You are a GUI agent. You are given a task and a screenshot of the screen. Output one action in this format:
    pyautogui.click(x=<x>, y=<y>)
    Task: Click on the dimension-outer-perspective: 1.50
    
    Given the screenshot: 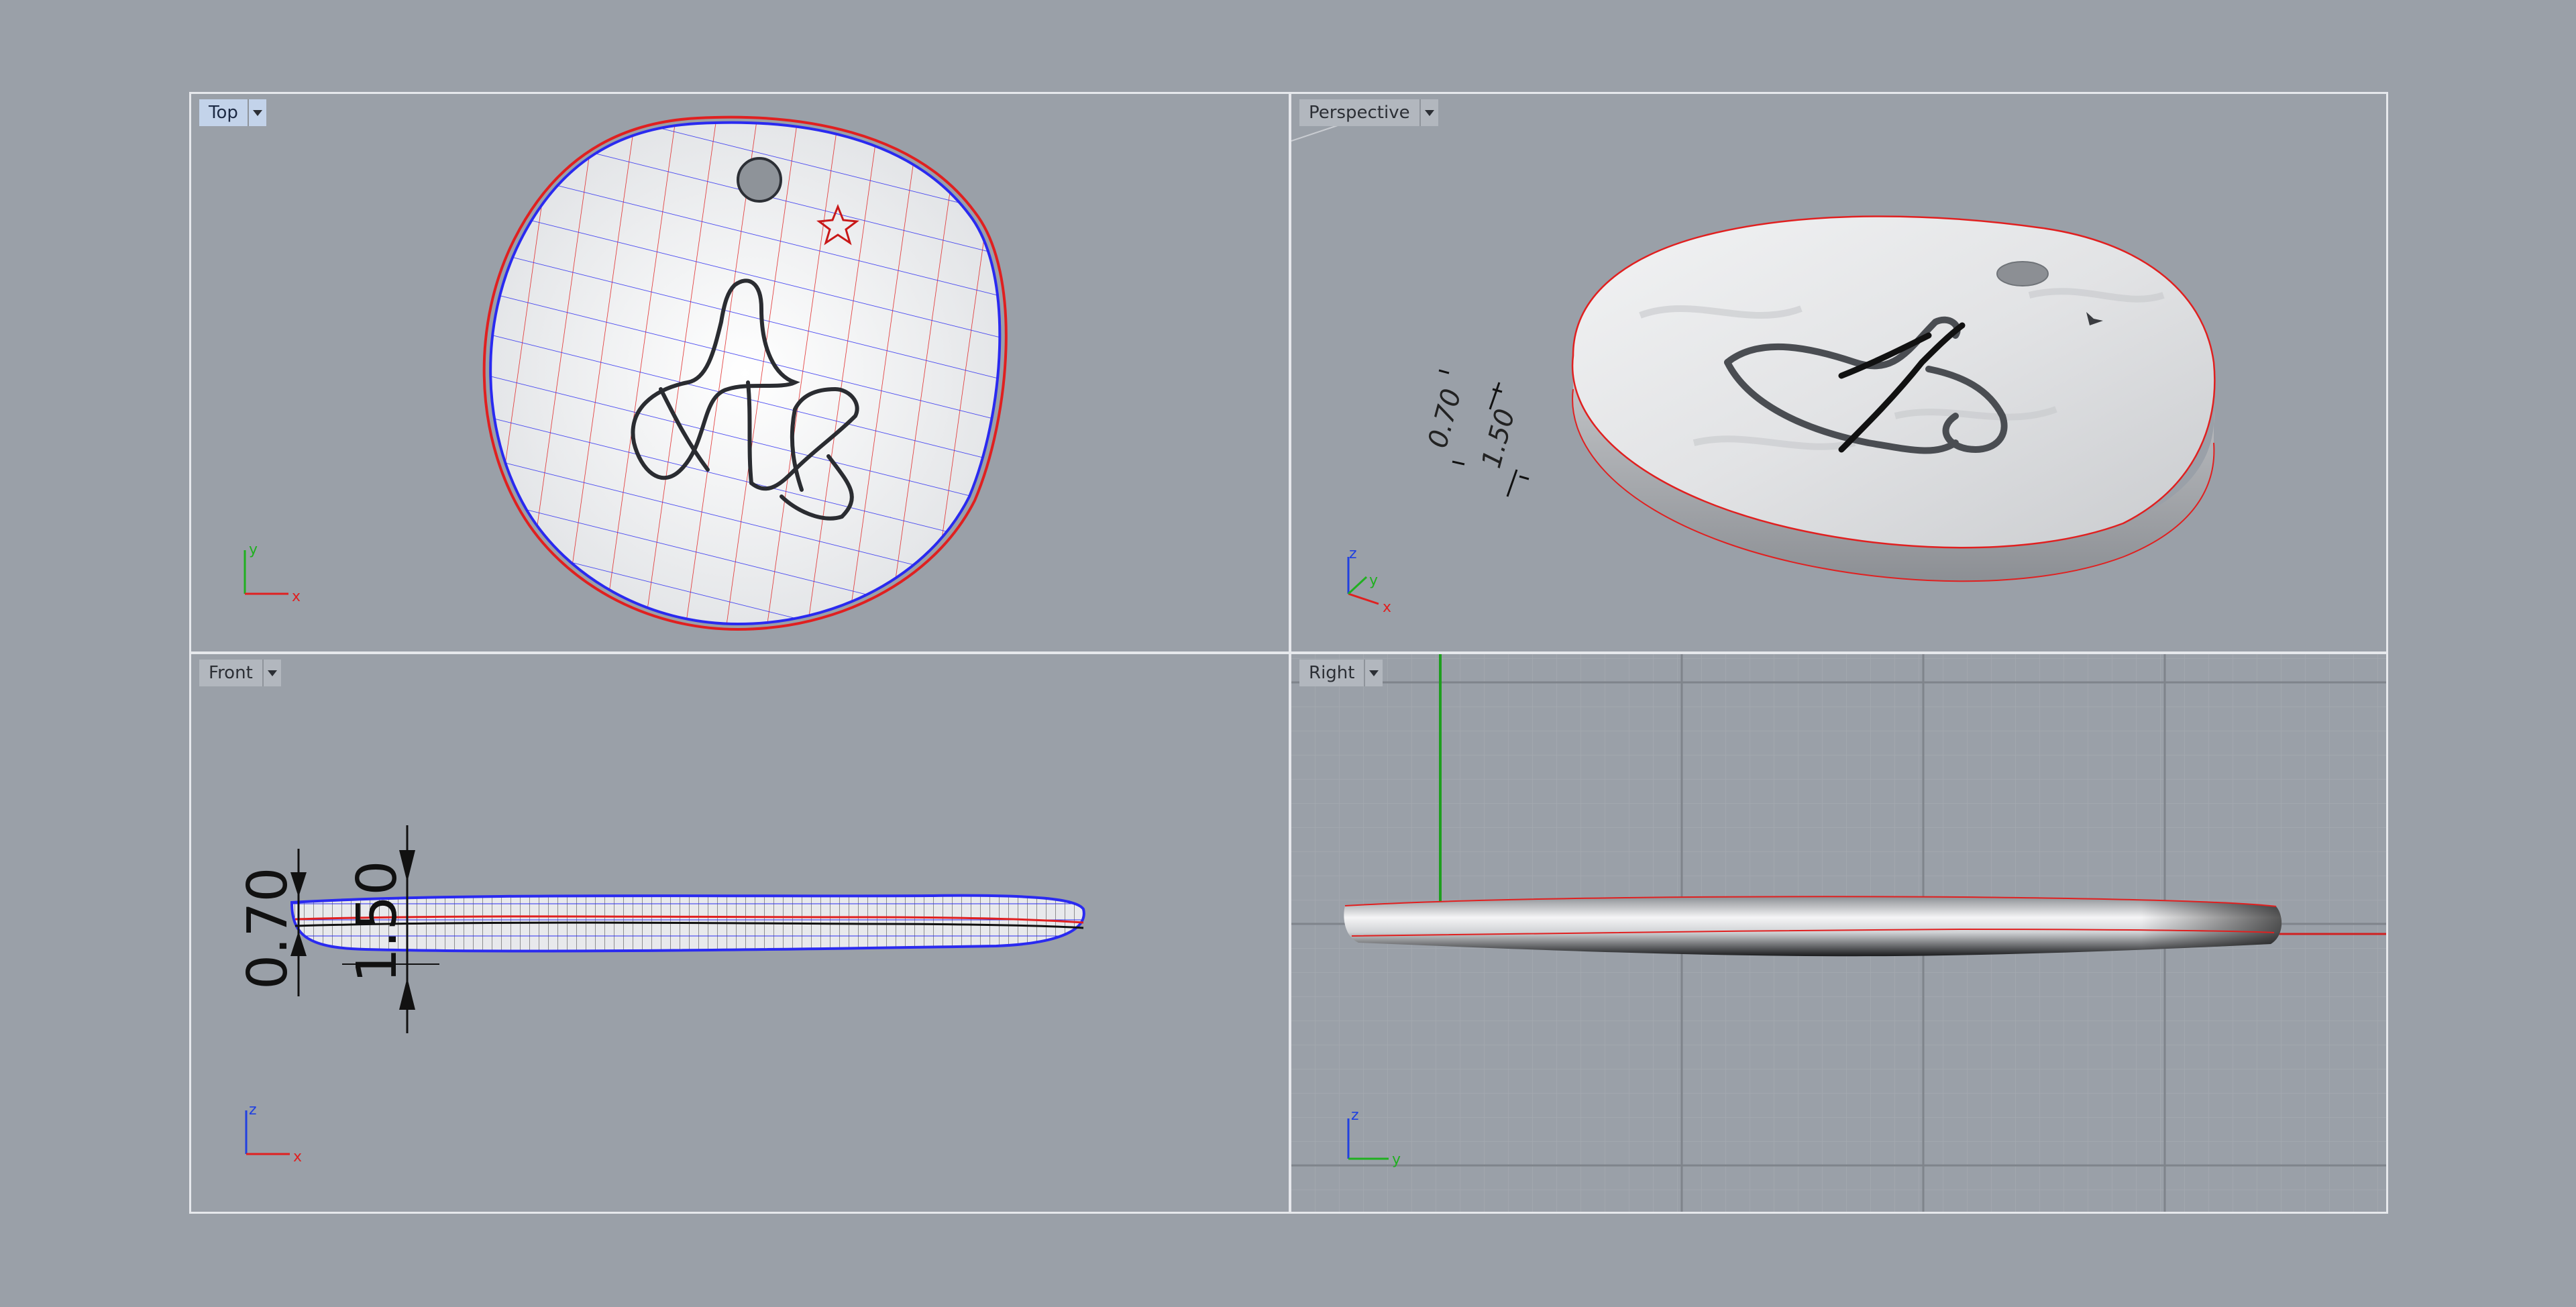 What is the action you would take?
    pyautogui.click(x=1498, y=439)
    